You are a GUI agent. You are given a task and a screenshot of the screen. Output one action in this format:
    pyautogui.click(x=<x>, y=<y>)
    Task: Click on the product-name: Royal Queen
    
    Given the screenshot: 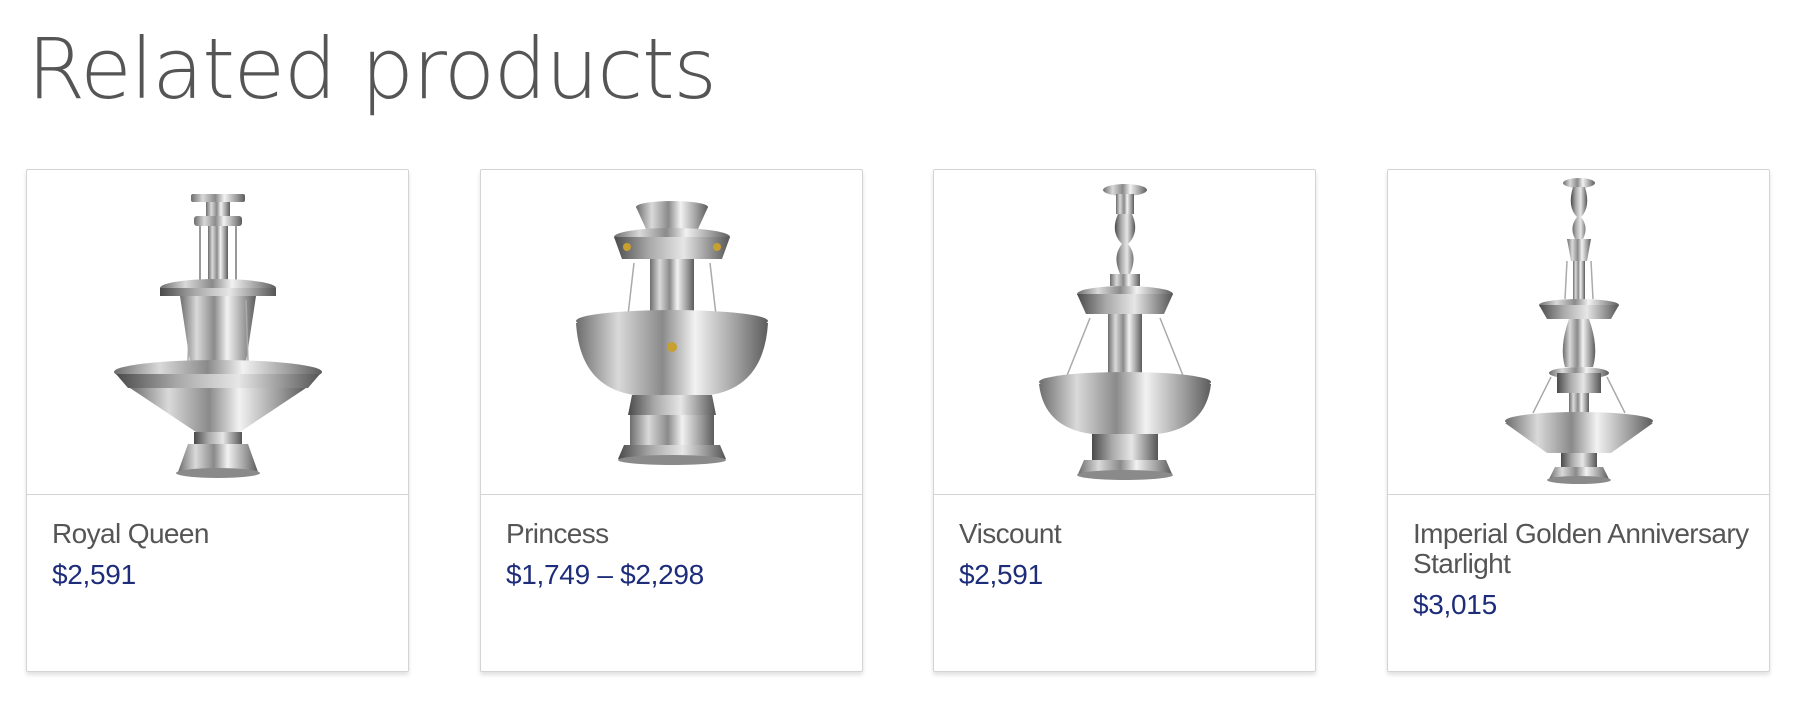 What is the action you would take?
    pyautogui.click(x=220, y=534)
    